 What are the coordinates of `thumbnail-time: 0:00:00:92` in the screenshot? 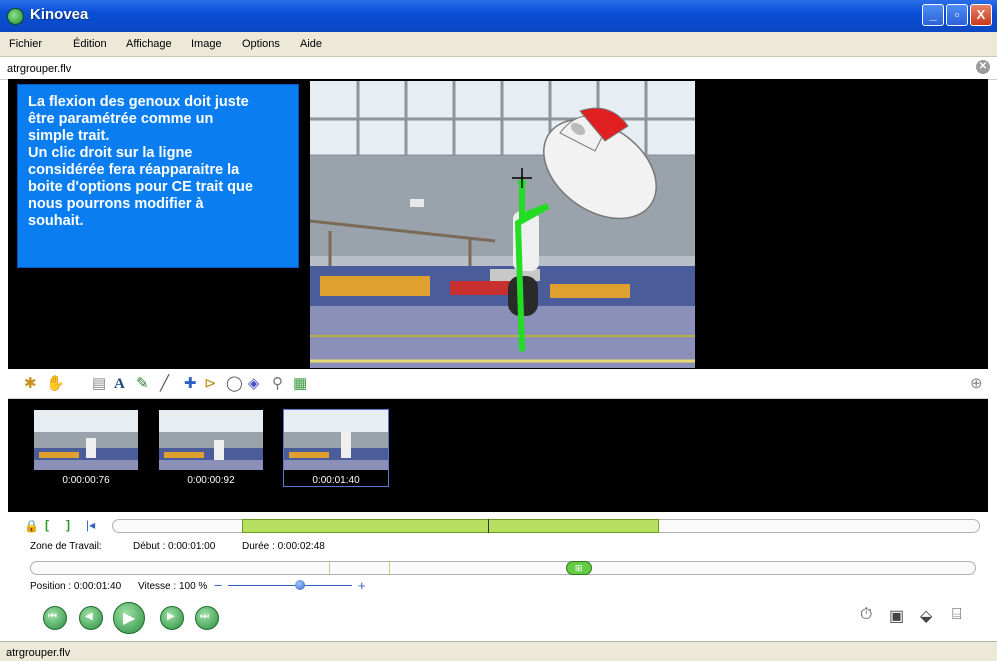 It's located at (211, 480).